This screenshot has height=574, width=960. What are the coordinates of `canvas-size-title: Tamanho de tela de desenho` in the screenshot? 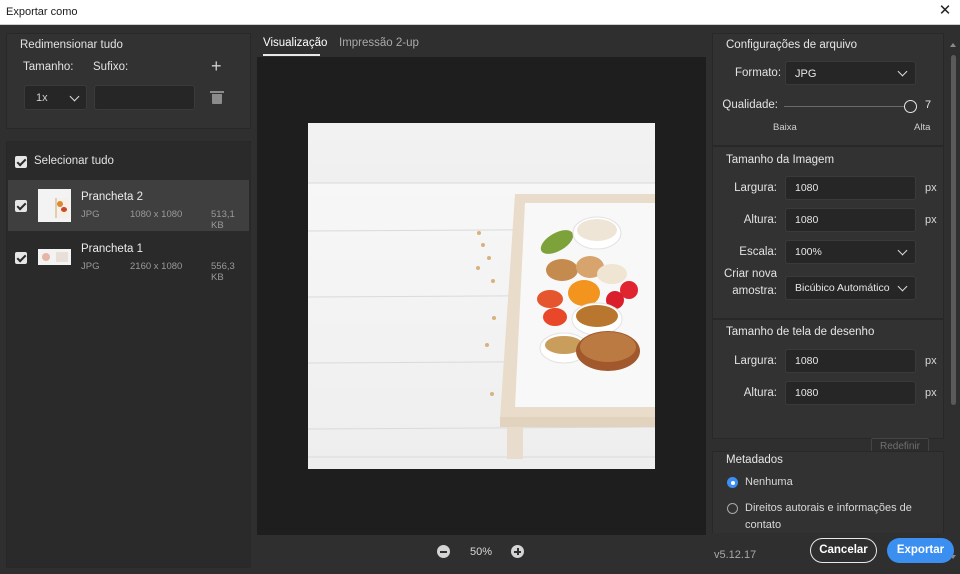 It's located at (800, 332).